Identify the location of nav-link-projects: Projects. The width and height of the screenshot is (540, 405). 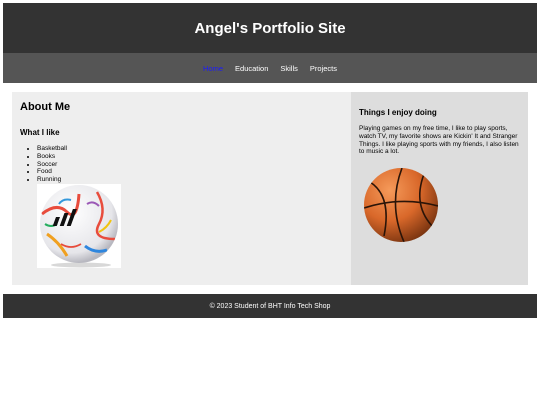
(323, 68).